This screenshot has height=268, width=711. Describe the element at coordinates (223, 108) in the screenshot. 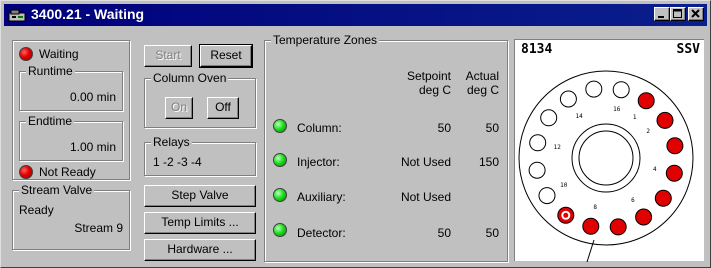

I see `oven-off-button: Off` at that location.